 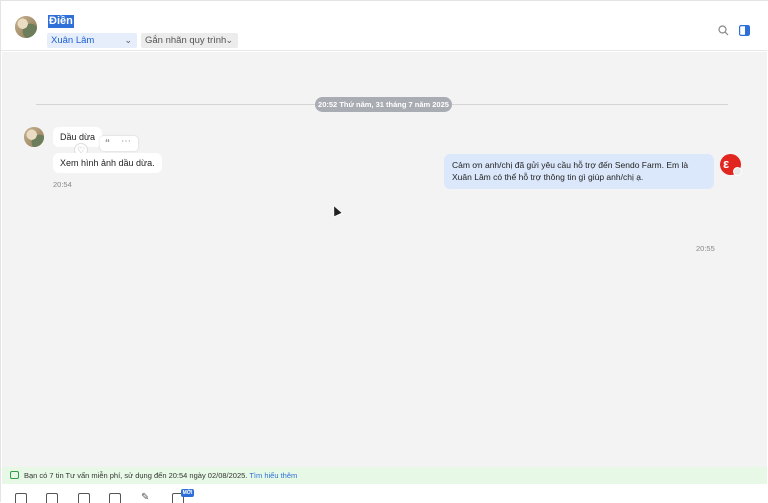 What do you see at coordinates (336, 210) in the screenshot?
I see `mouse-cursor` at bounding box center [336, 210].